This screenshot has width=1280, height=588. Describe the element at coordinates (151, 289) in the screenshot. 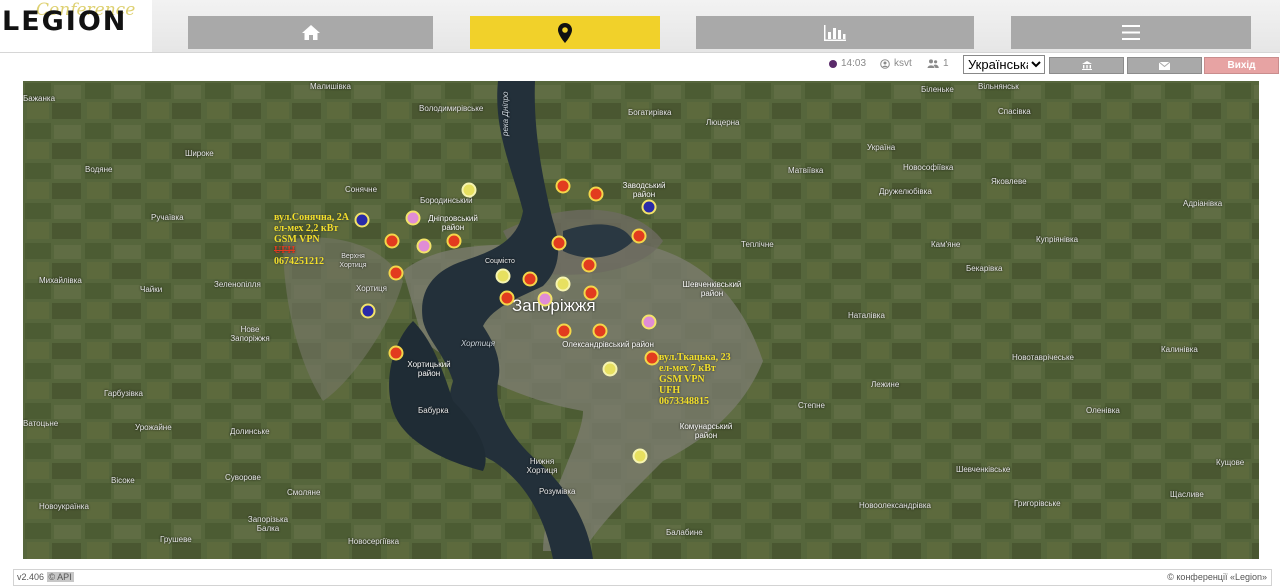

I see `place-label: Чайки` at that location.